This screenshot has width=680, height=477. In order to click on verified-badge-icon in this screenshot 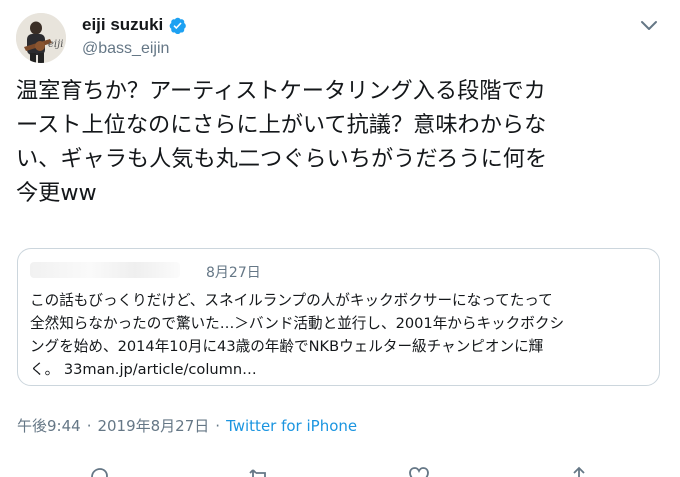, I will do `click(177, 25)`.